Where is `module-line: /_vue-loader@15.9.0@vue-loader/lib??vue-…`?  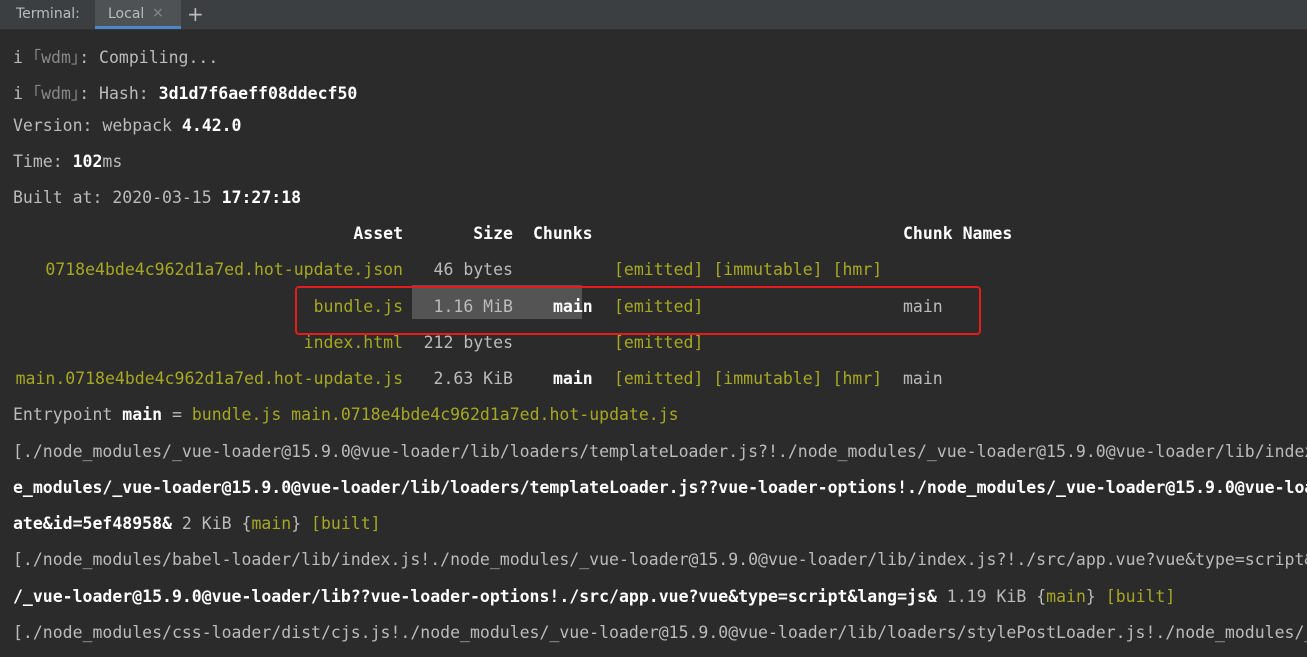
module-line: /_vue-loader@15.9.0@vue-loader/lib??vue-… is located at coordinates (594, 596).